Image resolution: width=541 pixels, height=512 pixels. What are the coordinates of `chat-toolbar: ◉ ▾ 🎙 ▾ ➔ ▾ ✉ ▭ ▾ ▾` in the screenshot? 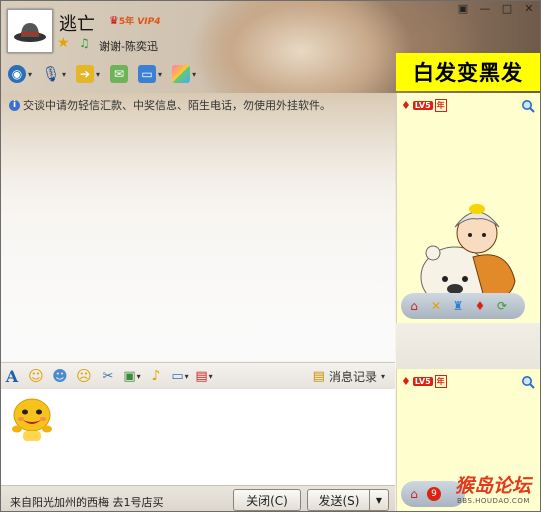 It's located at (102, 74).